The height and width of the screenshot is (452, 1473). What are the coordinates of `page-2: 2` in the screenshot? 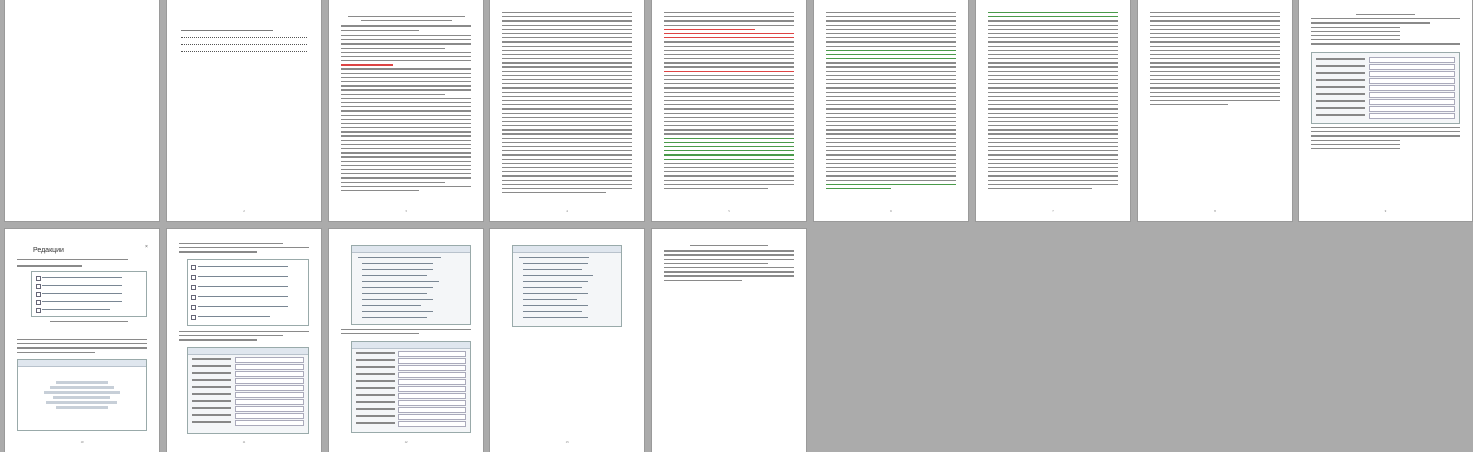 It's located at (244, 110).